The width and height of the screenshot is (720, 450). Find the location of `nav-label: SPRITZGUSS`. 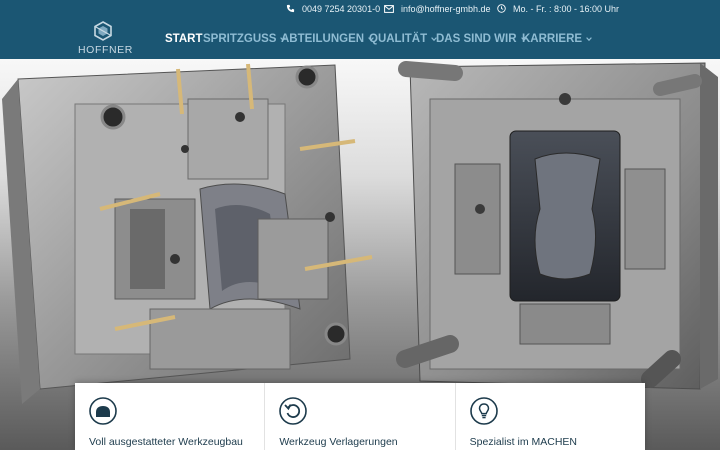

nav-label: SPRITZGUSS is located at coordinates (240, 39).